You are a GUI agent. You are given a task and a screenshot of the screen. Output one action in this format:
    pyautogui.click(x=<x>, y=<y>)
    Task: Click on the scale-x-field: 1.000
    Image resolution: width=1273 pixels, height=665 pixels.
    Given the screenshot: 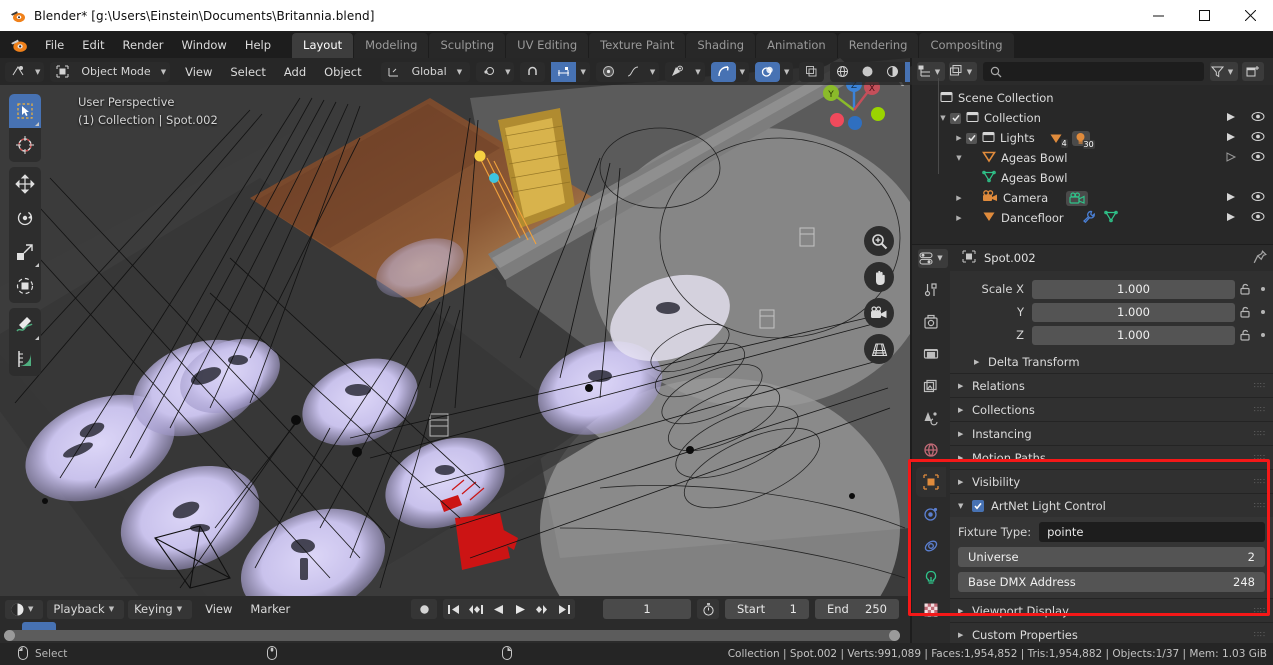 What is the action you would take?
    pyautogui.click(x=1133, y=289)
    